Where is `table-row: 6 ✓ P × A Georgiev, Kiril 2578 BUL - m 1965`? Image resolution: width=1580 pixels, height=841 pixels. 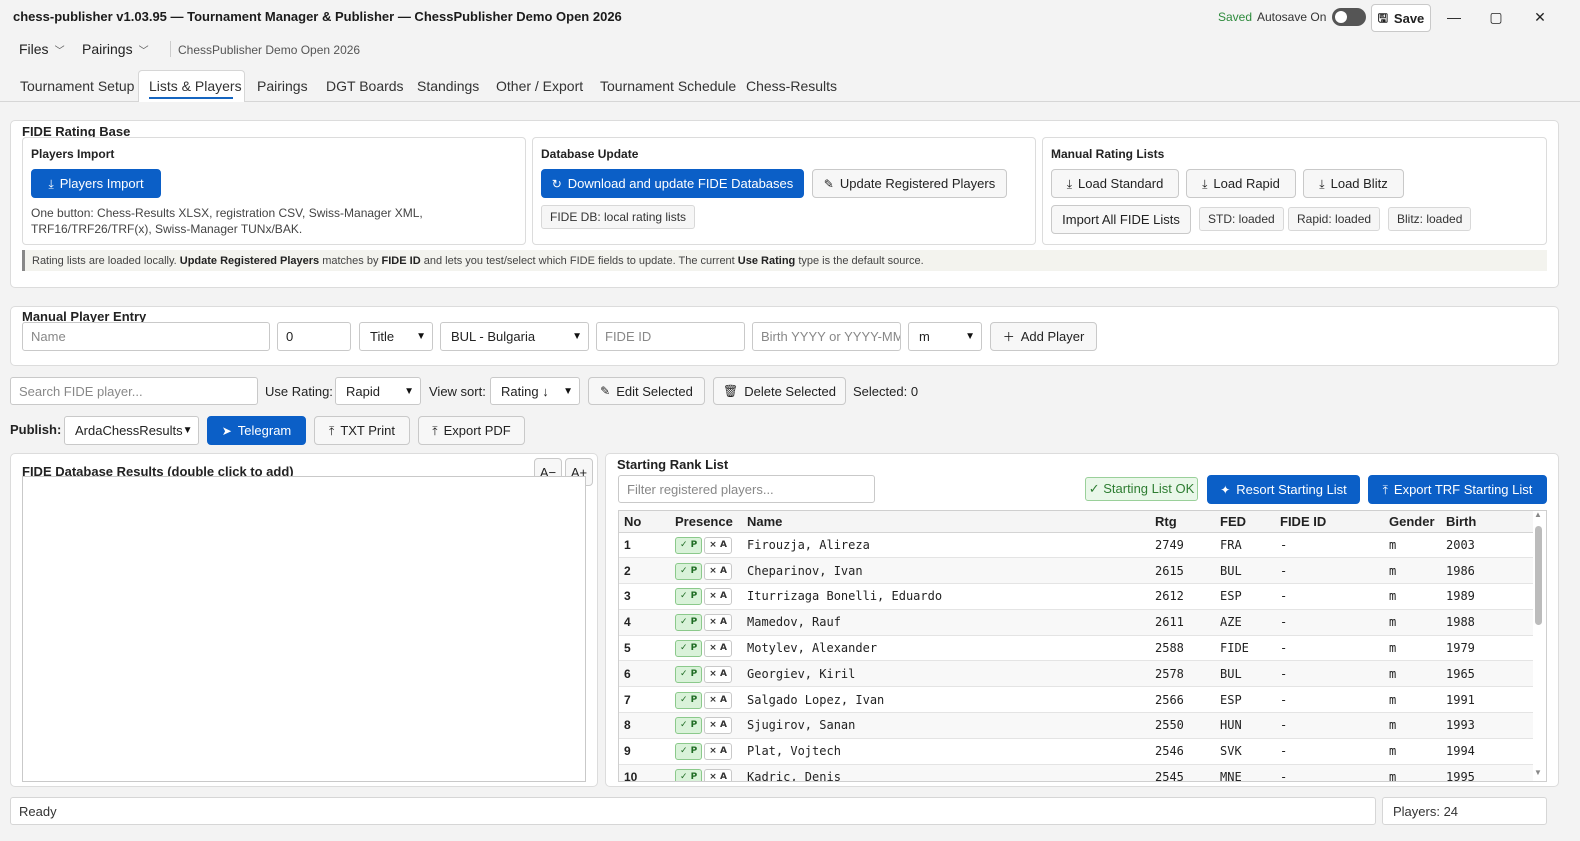
table-row: 6 ✓ P × A Georgiev, Kiril 2578 BUL - m 1965 is located at coordinates (1076, 674).